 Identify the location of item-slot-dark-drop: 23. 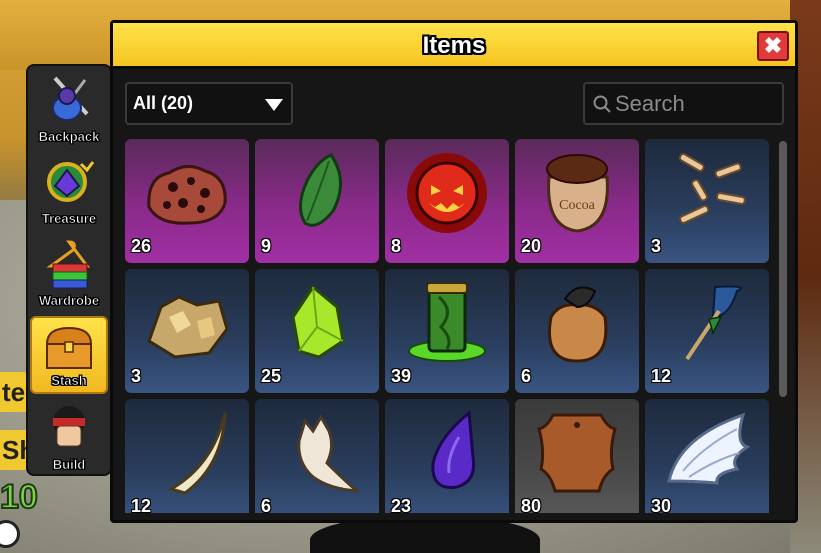
(447, 456).